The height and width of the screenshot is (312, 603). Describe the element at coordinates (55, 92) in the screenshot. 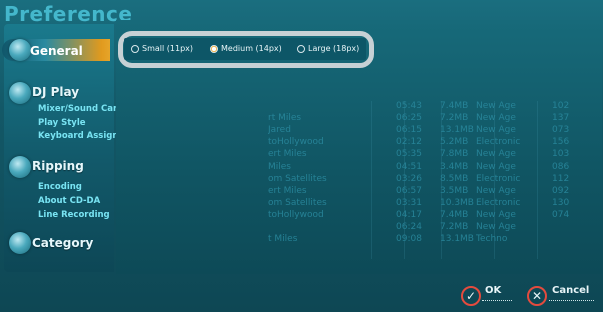

I see `sidebar-section-dj-play: DJ Play` at that location.